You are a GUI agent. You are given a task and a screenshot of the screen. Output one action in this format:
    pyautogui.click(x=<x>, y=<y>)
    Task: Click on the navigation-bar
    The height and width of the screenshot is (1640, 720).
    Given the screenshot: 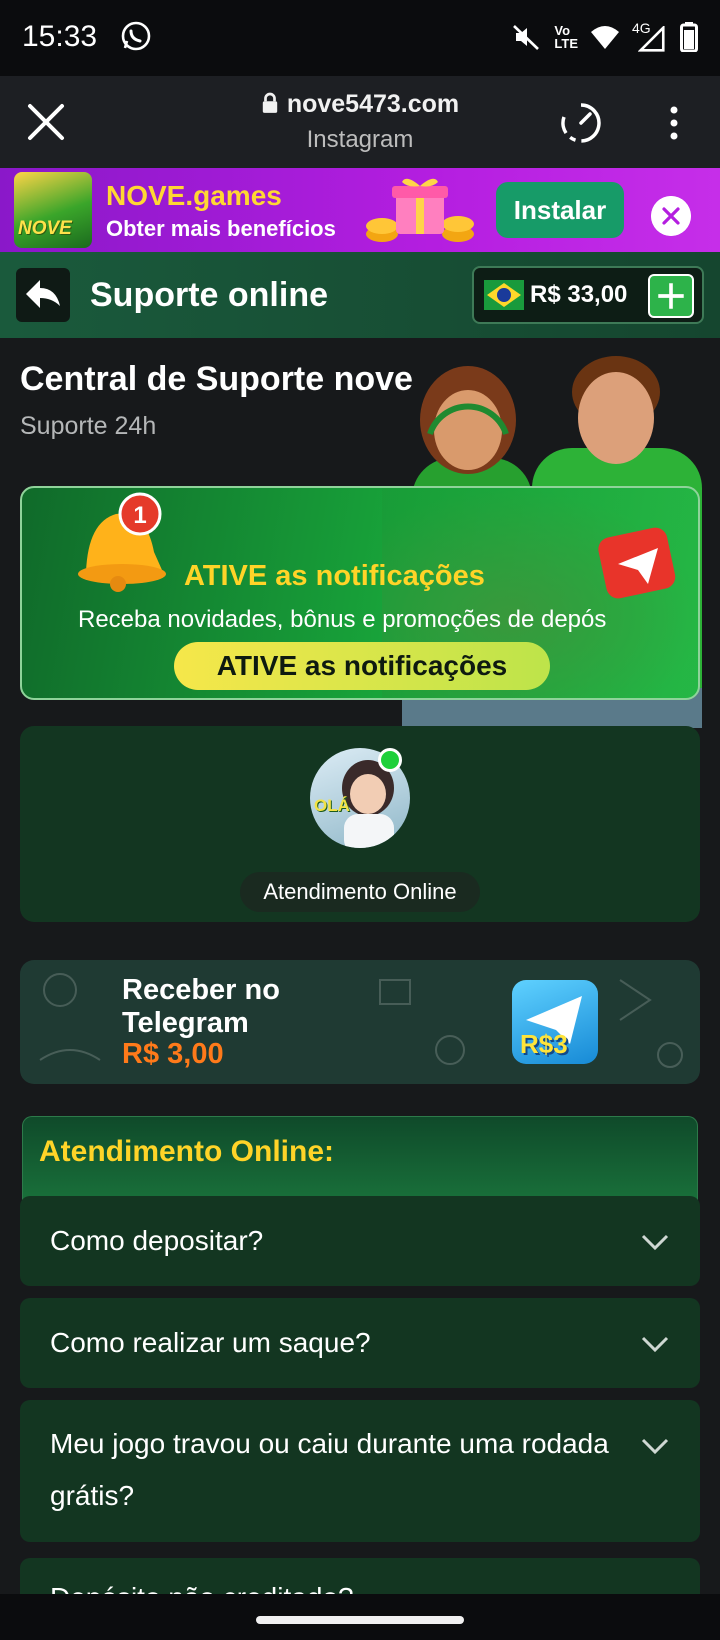 What is the action you would take?
    pyautogui.click(x=360, y=1617)
    